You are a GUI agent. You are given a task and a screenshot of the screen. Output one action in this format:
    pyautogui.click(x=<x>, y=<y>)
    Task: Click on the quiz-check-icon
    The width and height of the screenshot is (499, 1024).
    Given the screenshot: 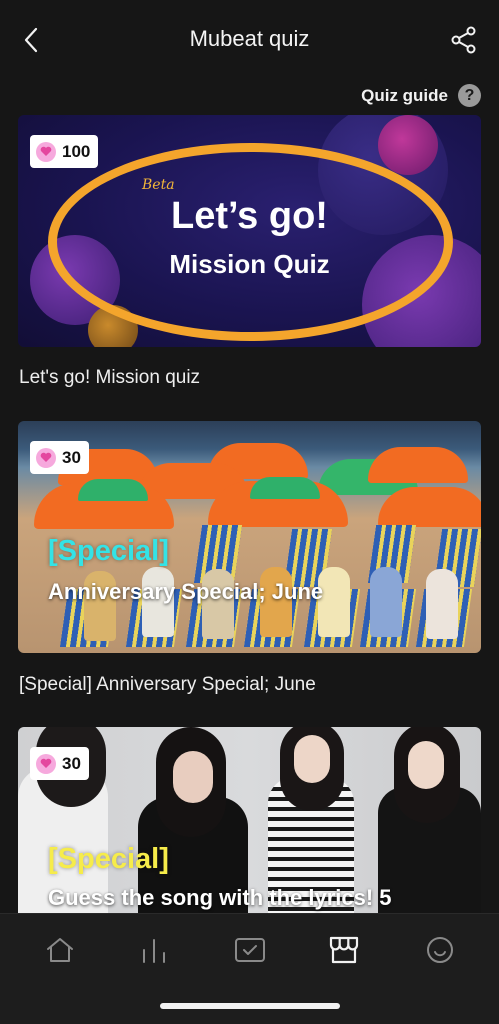 What is the action you would take?
    pyautogui.click(x=250, y=950)
    